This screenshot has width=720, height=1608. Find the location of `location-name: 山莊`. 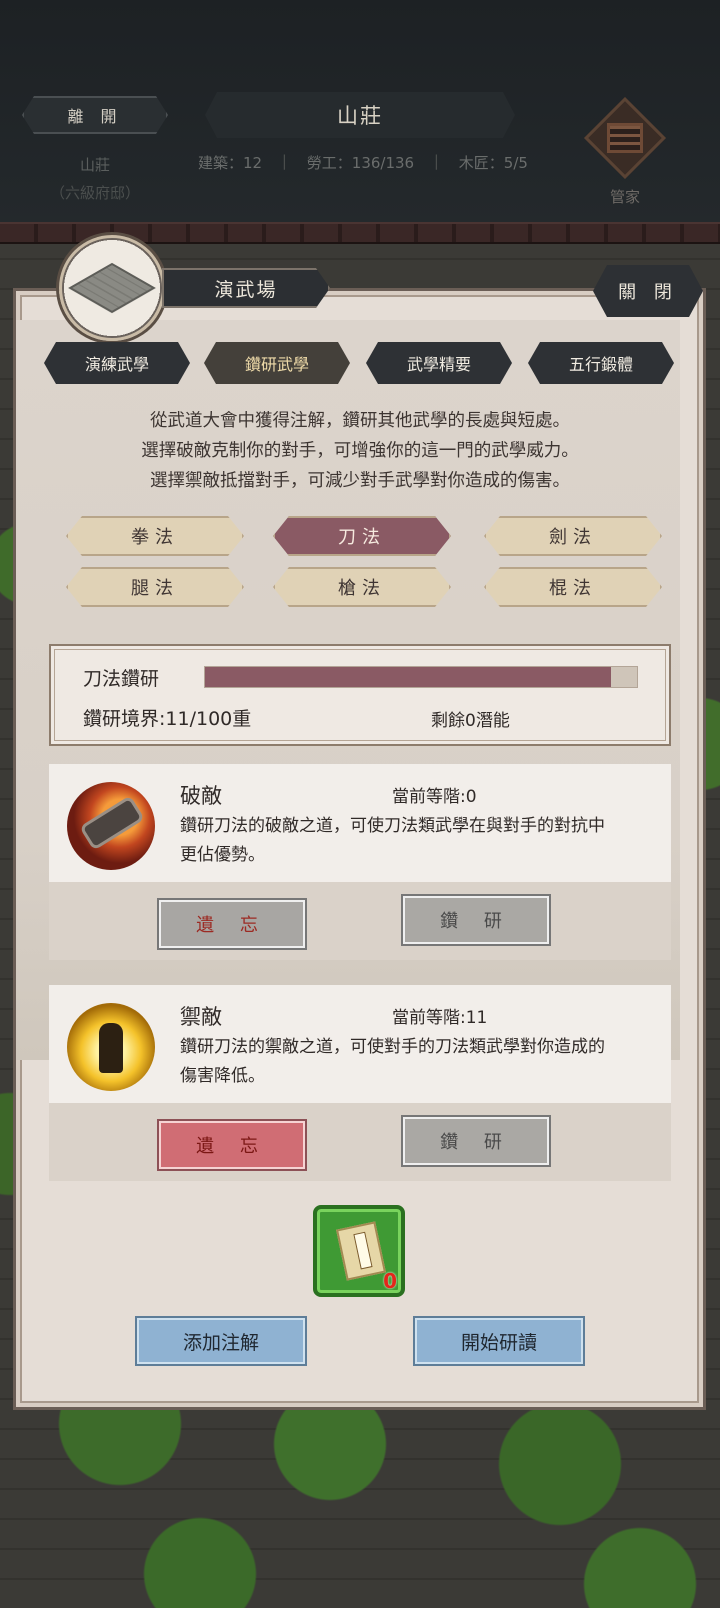

location-name: 山莊 is located at coordinates (94, 165).